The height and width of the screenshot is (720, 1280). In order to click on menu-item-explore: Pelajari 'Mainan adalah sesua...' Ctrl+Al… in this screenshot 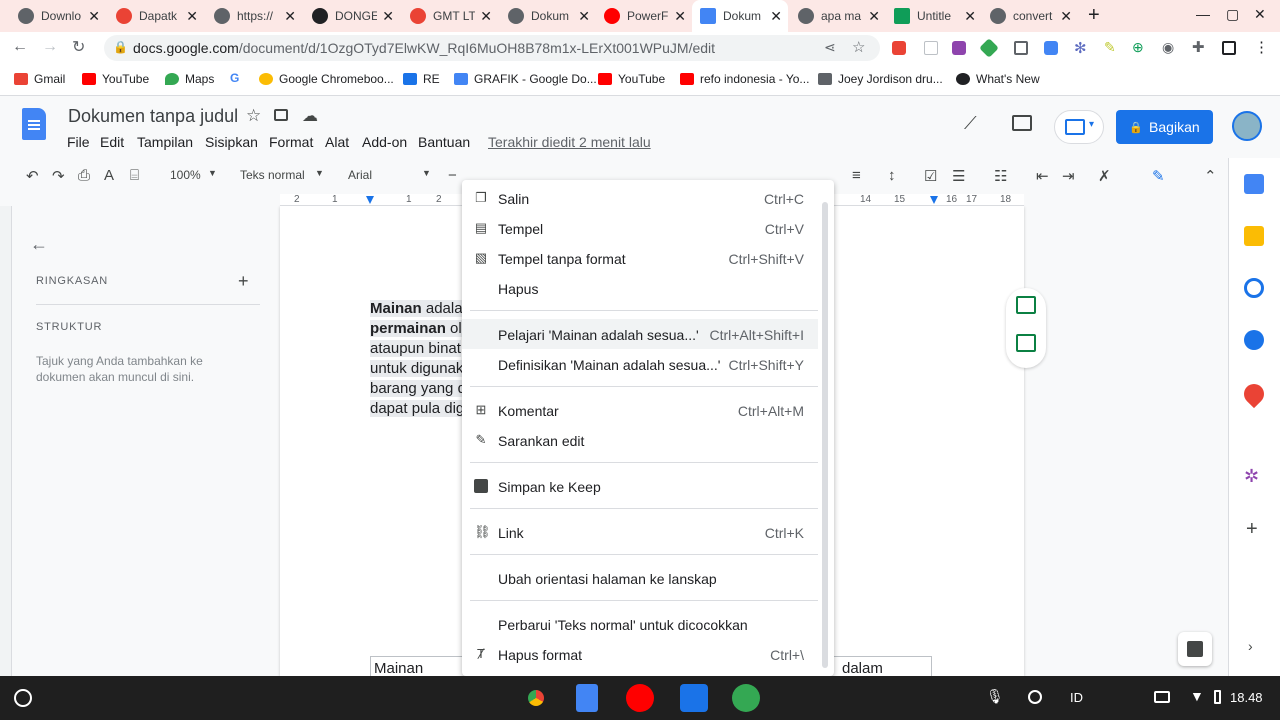, I will do `click(640, 334)`.